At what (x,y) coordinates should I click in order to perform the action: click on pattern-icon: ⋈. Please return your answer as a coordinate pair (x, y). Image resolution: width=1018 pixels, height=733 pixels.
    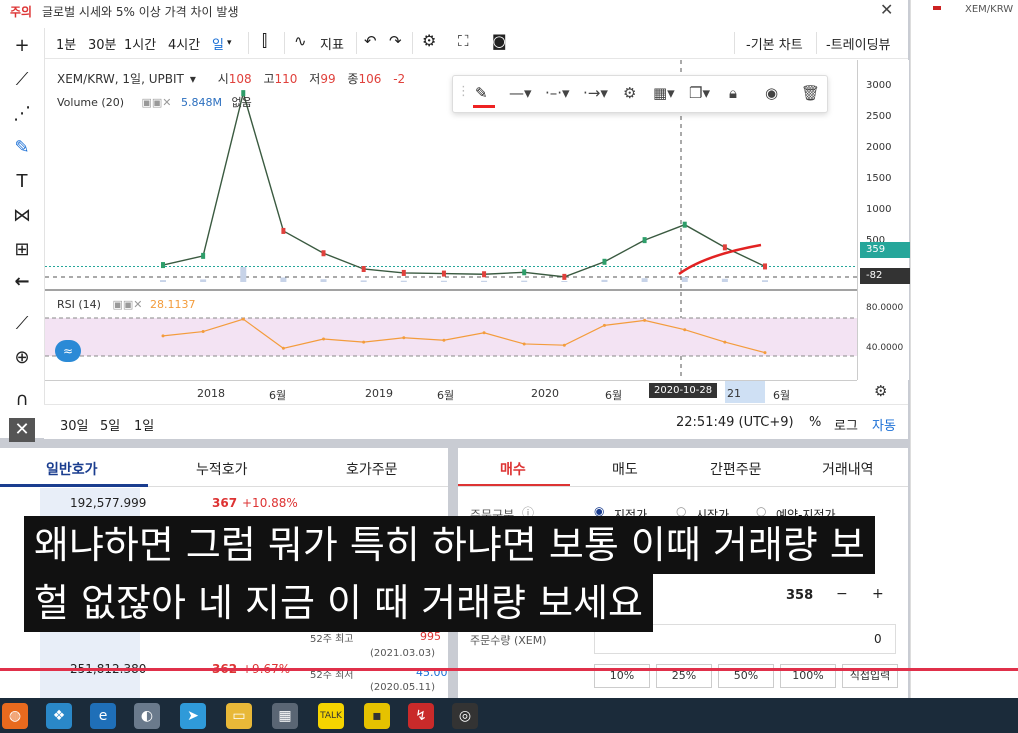
    Looking at the image, I should click on (22, 216).